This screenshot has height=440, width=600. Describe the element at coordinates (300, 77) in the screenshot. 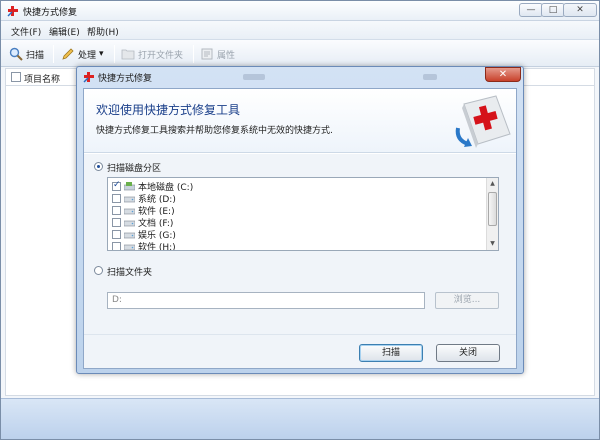

I see `dialog-title-bar: 快捷方式修复 ✕` at that location.